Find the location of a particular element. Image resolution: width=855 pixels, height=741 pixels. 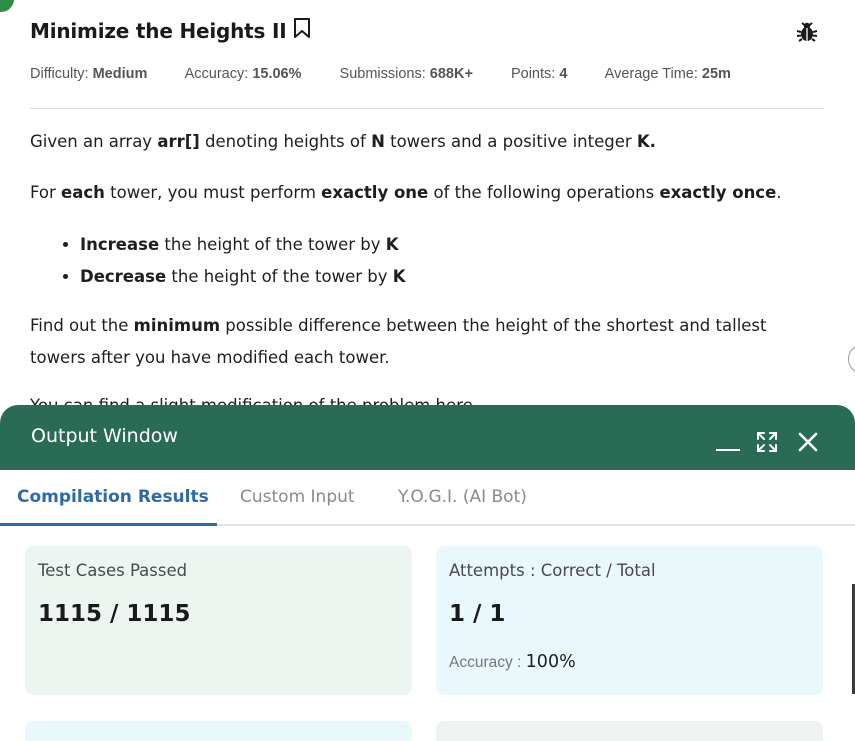

meta-value: 25m is located at coordinates (716, 74).